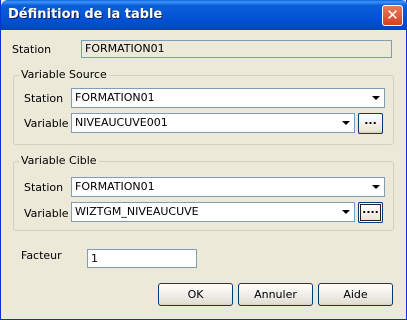 The width and height of the screenshot is (407, 320). Describe the element at coordinates (355, 294) in the screenshot. I see `aide-button: Aide` at that location.